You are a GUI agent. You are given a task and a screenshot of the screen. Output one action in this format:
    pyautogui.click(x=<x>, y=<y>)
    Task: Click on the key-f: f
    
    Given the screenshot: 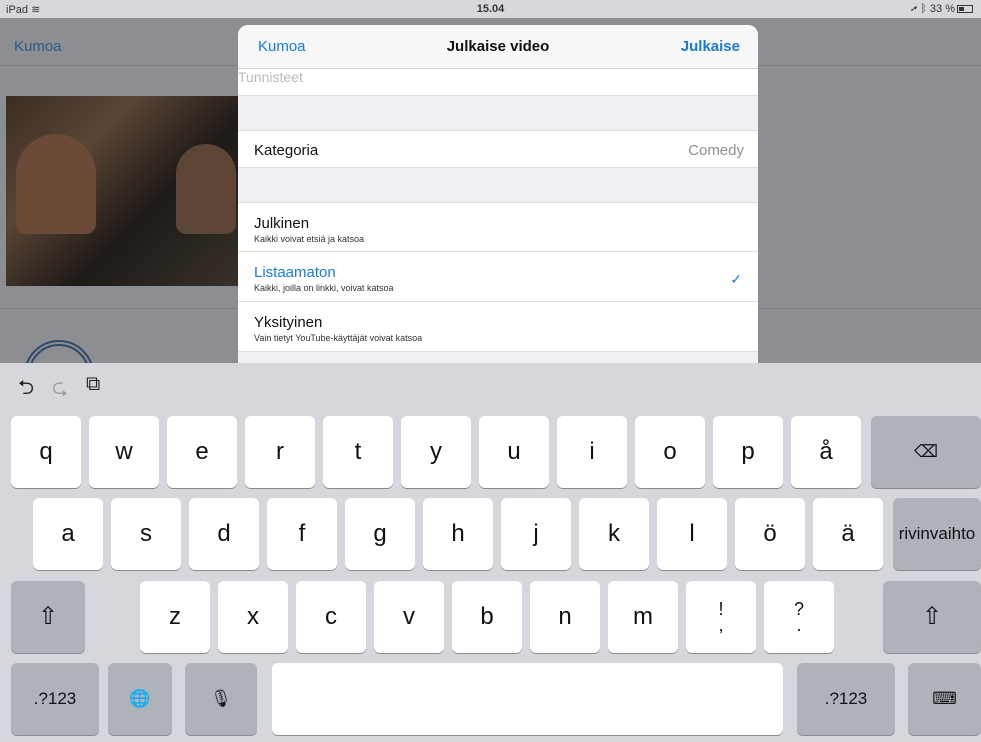 What is the action you would take?
    pyautogui.click(x=302, y=534)
    